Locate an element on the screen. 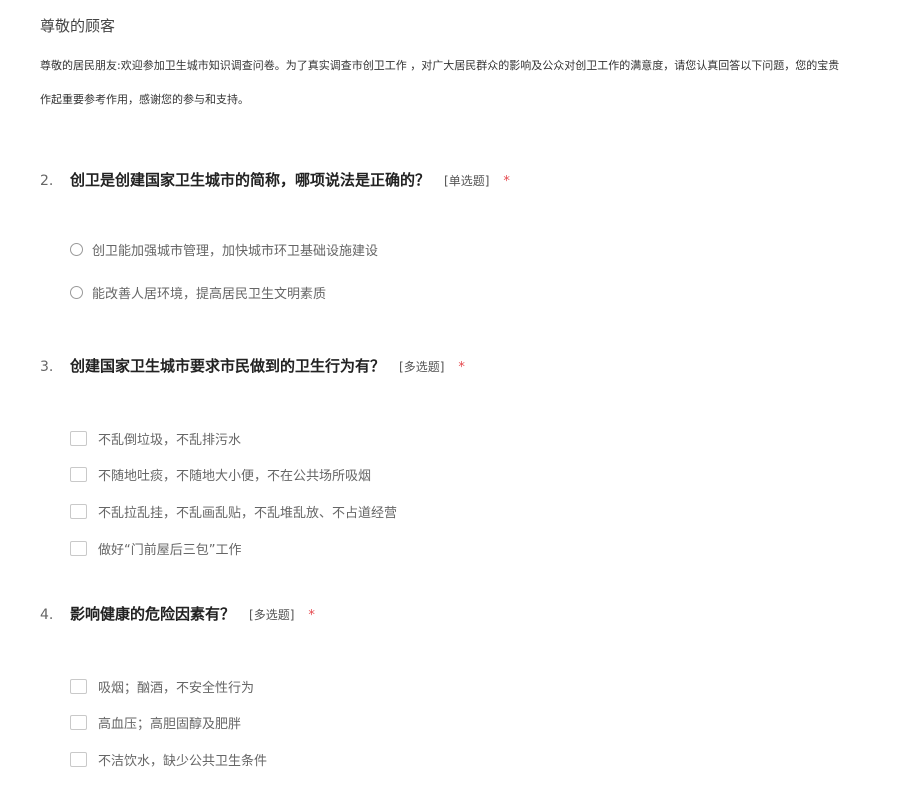  intro-line: 作起重要参考作用，感谢您的参与和支持。 is located at coordinates (144, 99).